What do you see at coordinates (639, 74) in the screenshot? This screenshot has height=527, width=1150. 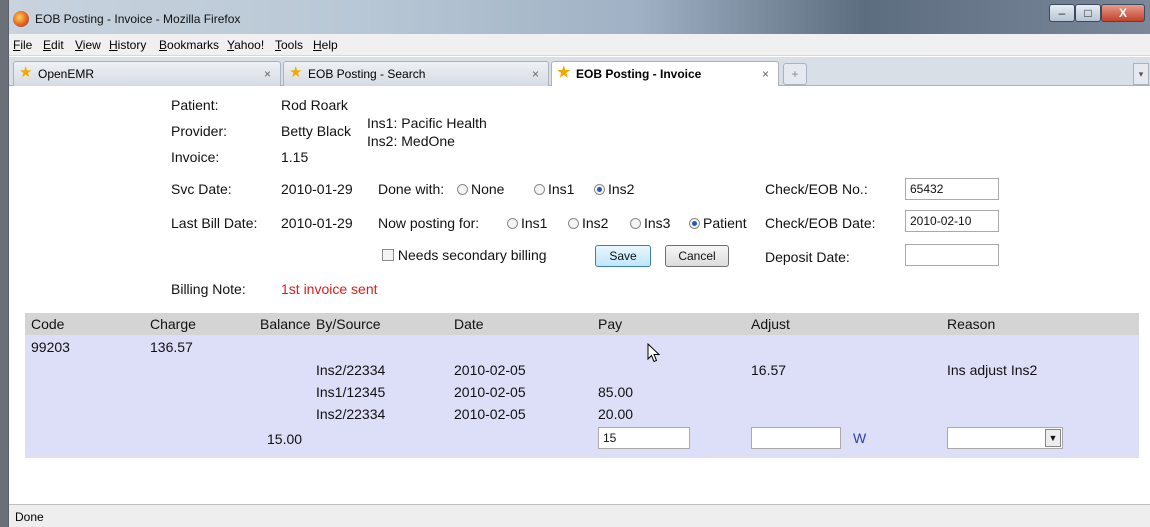 I see `tab-label: EOB Posting - Invoice` at bounding box center [639, 74].